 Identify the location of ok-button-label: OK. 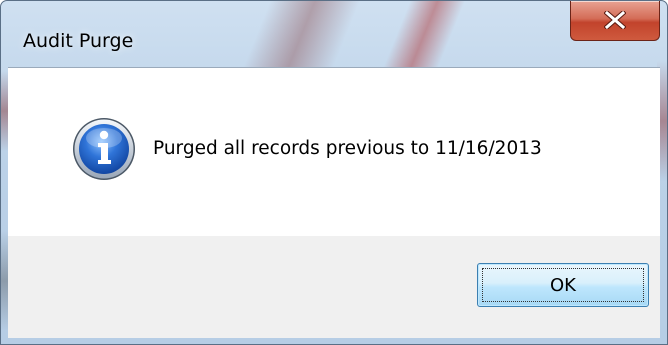
(563, 285).